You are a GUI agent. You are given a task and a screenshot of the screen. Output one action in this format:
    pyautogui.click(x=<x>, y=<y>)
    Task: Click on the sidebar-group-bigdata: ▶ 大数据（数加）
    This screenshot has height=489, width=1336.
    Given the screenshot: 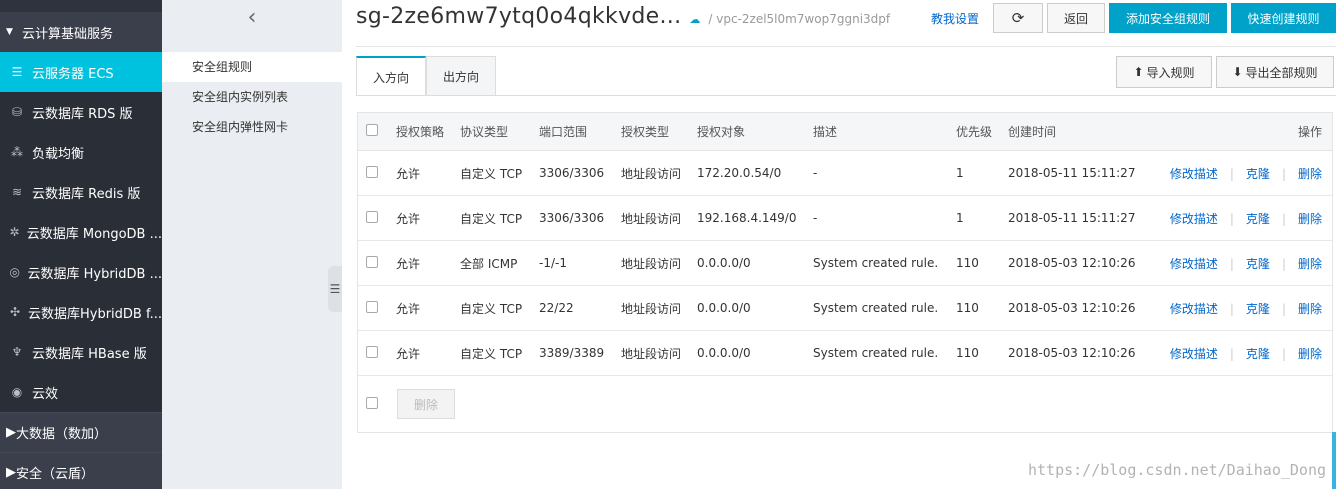 What is the action you would take?
    pyautogui.click(x=81, y=432)
    